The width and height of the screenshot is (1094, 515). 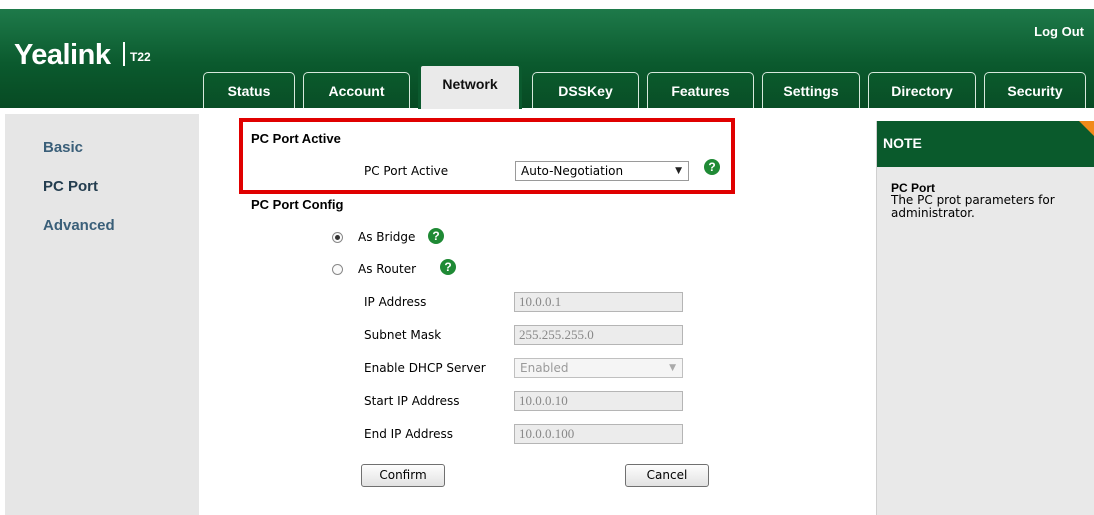 I want to click on sidebar: Basic PC Port Advanced, so click(x=102, y=314).